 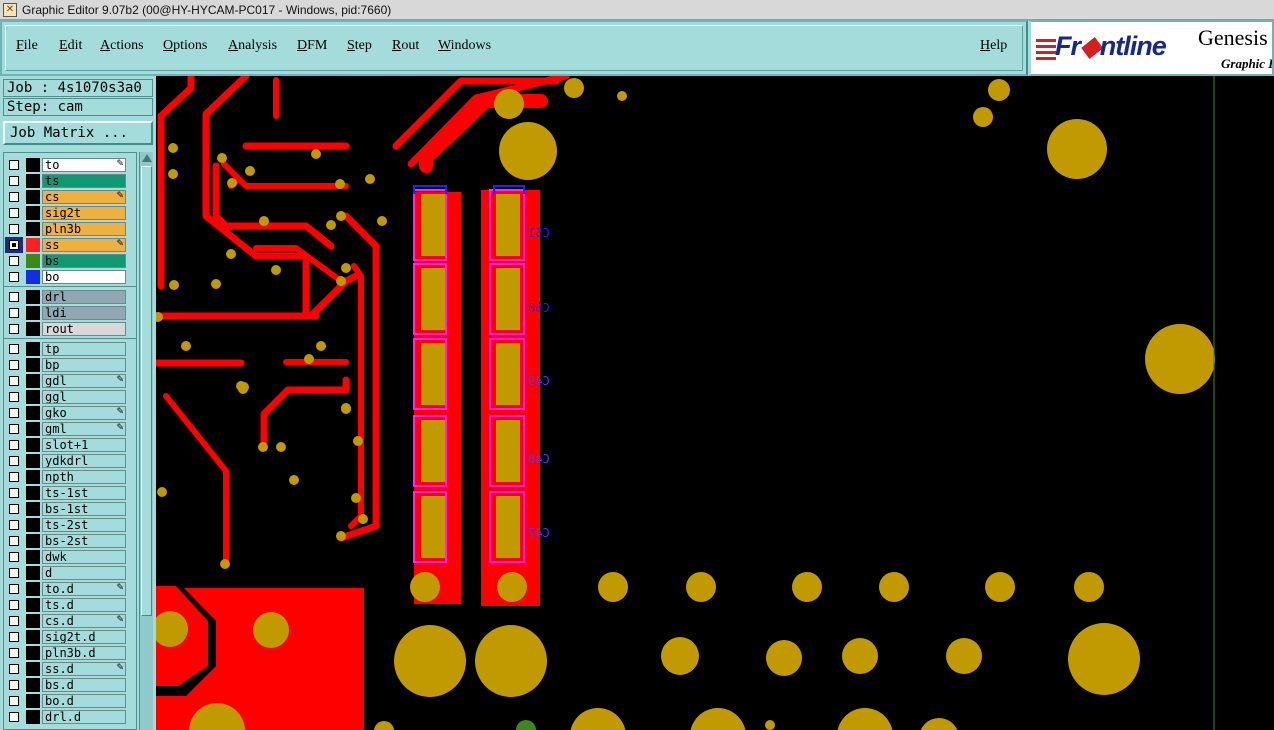 I want to click on layer-row-gml: gml ✎, so click(x=70, y=429).